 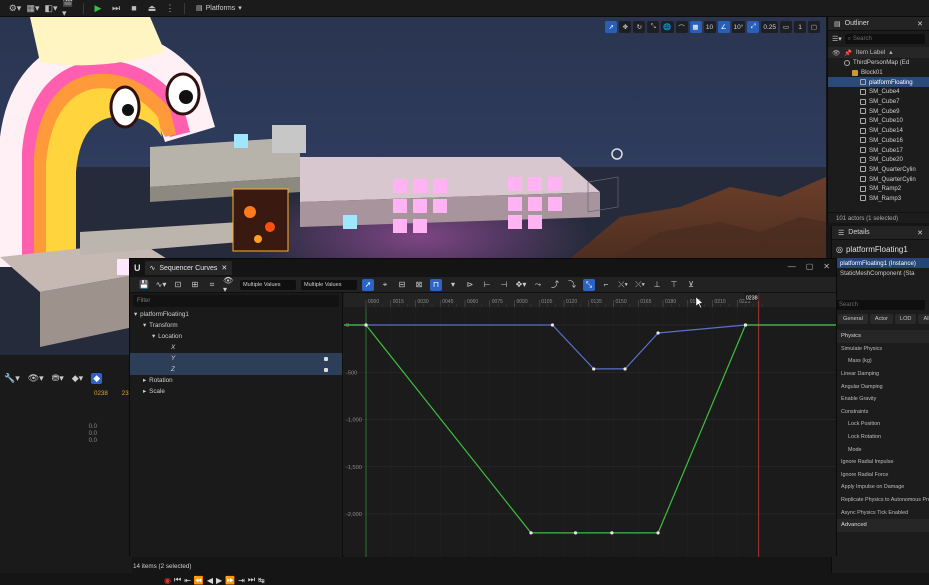 What do you see at coordinates (195, 285) in the screenshot?
I see `frame-all-icon: ⊞` at bounding box center [195, 285].